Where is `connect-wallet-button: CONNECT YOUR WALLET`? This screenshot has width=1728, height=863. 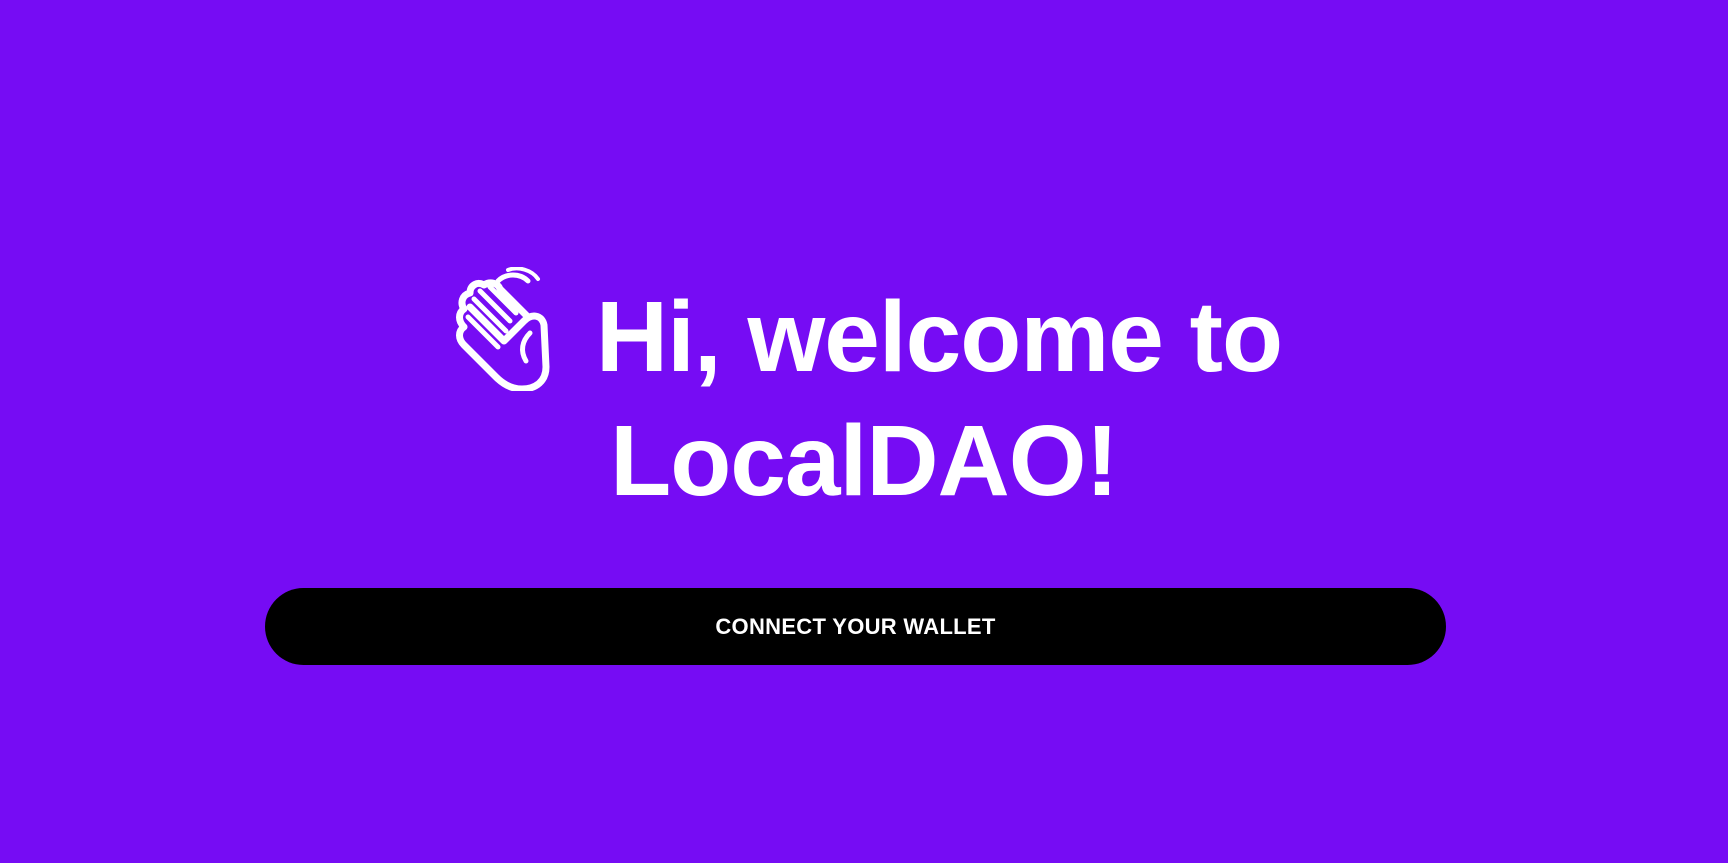 connect-wallet-button: CONNECT YOUR WALLET is located at coordinates (855, 626).